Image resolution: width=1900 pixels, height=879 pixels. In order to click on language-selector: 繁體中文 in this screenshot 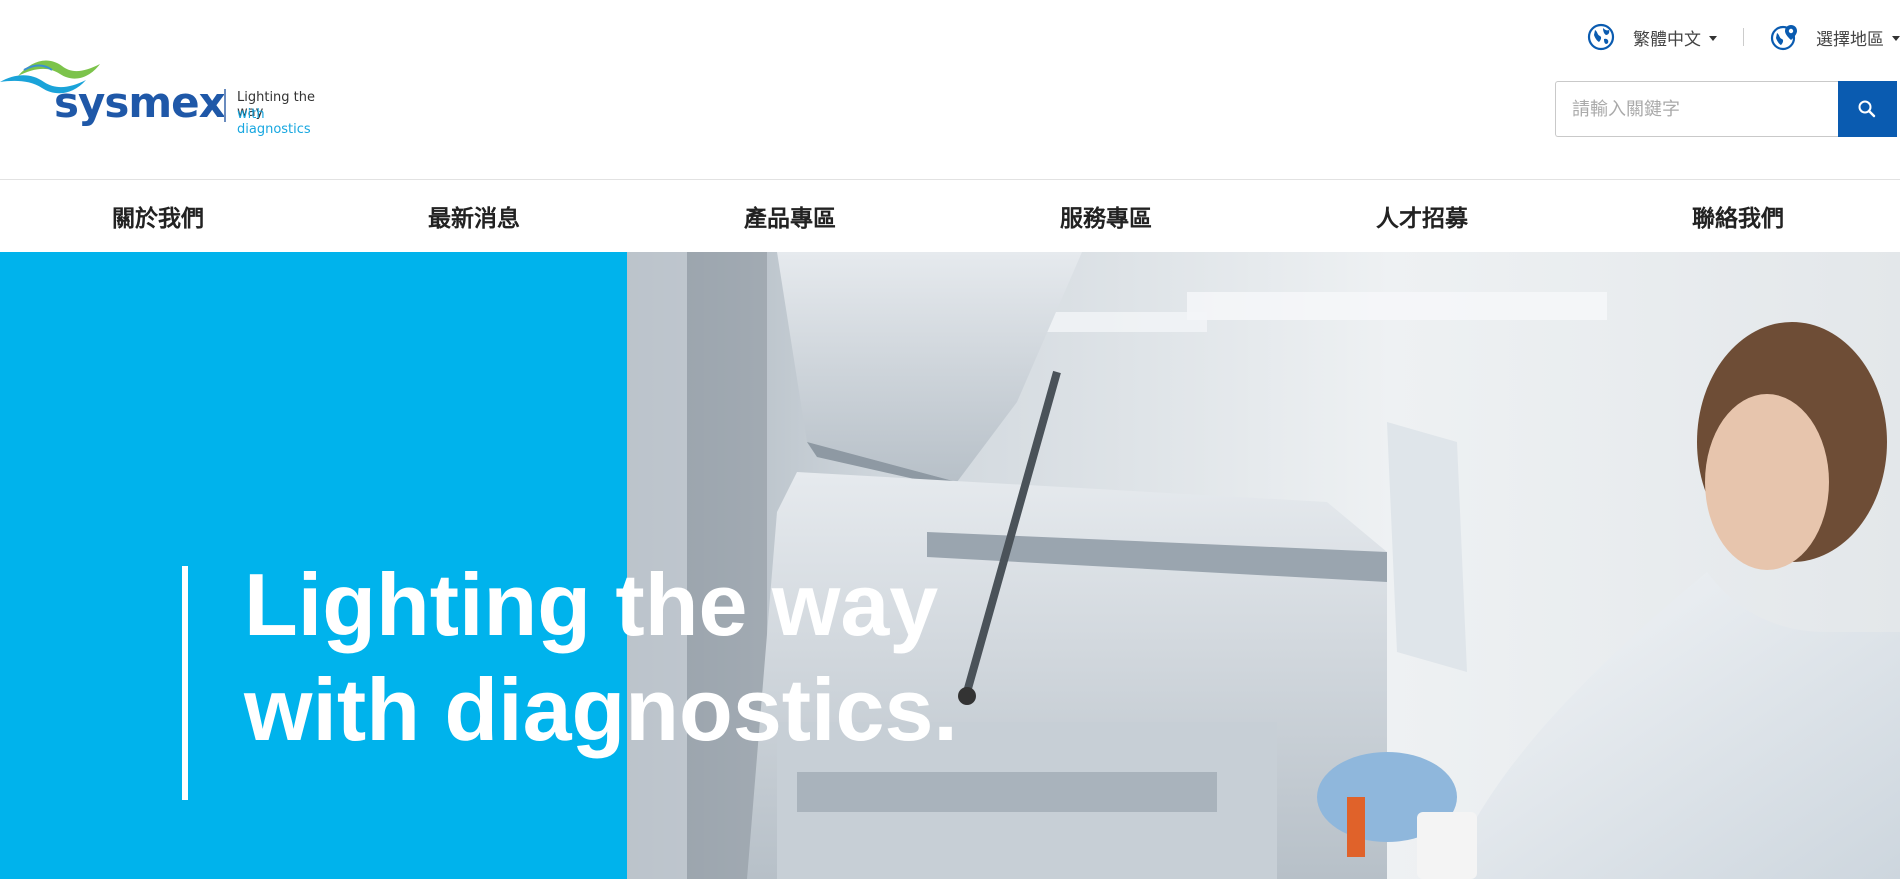, I will do `click(1652, 37)`.